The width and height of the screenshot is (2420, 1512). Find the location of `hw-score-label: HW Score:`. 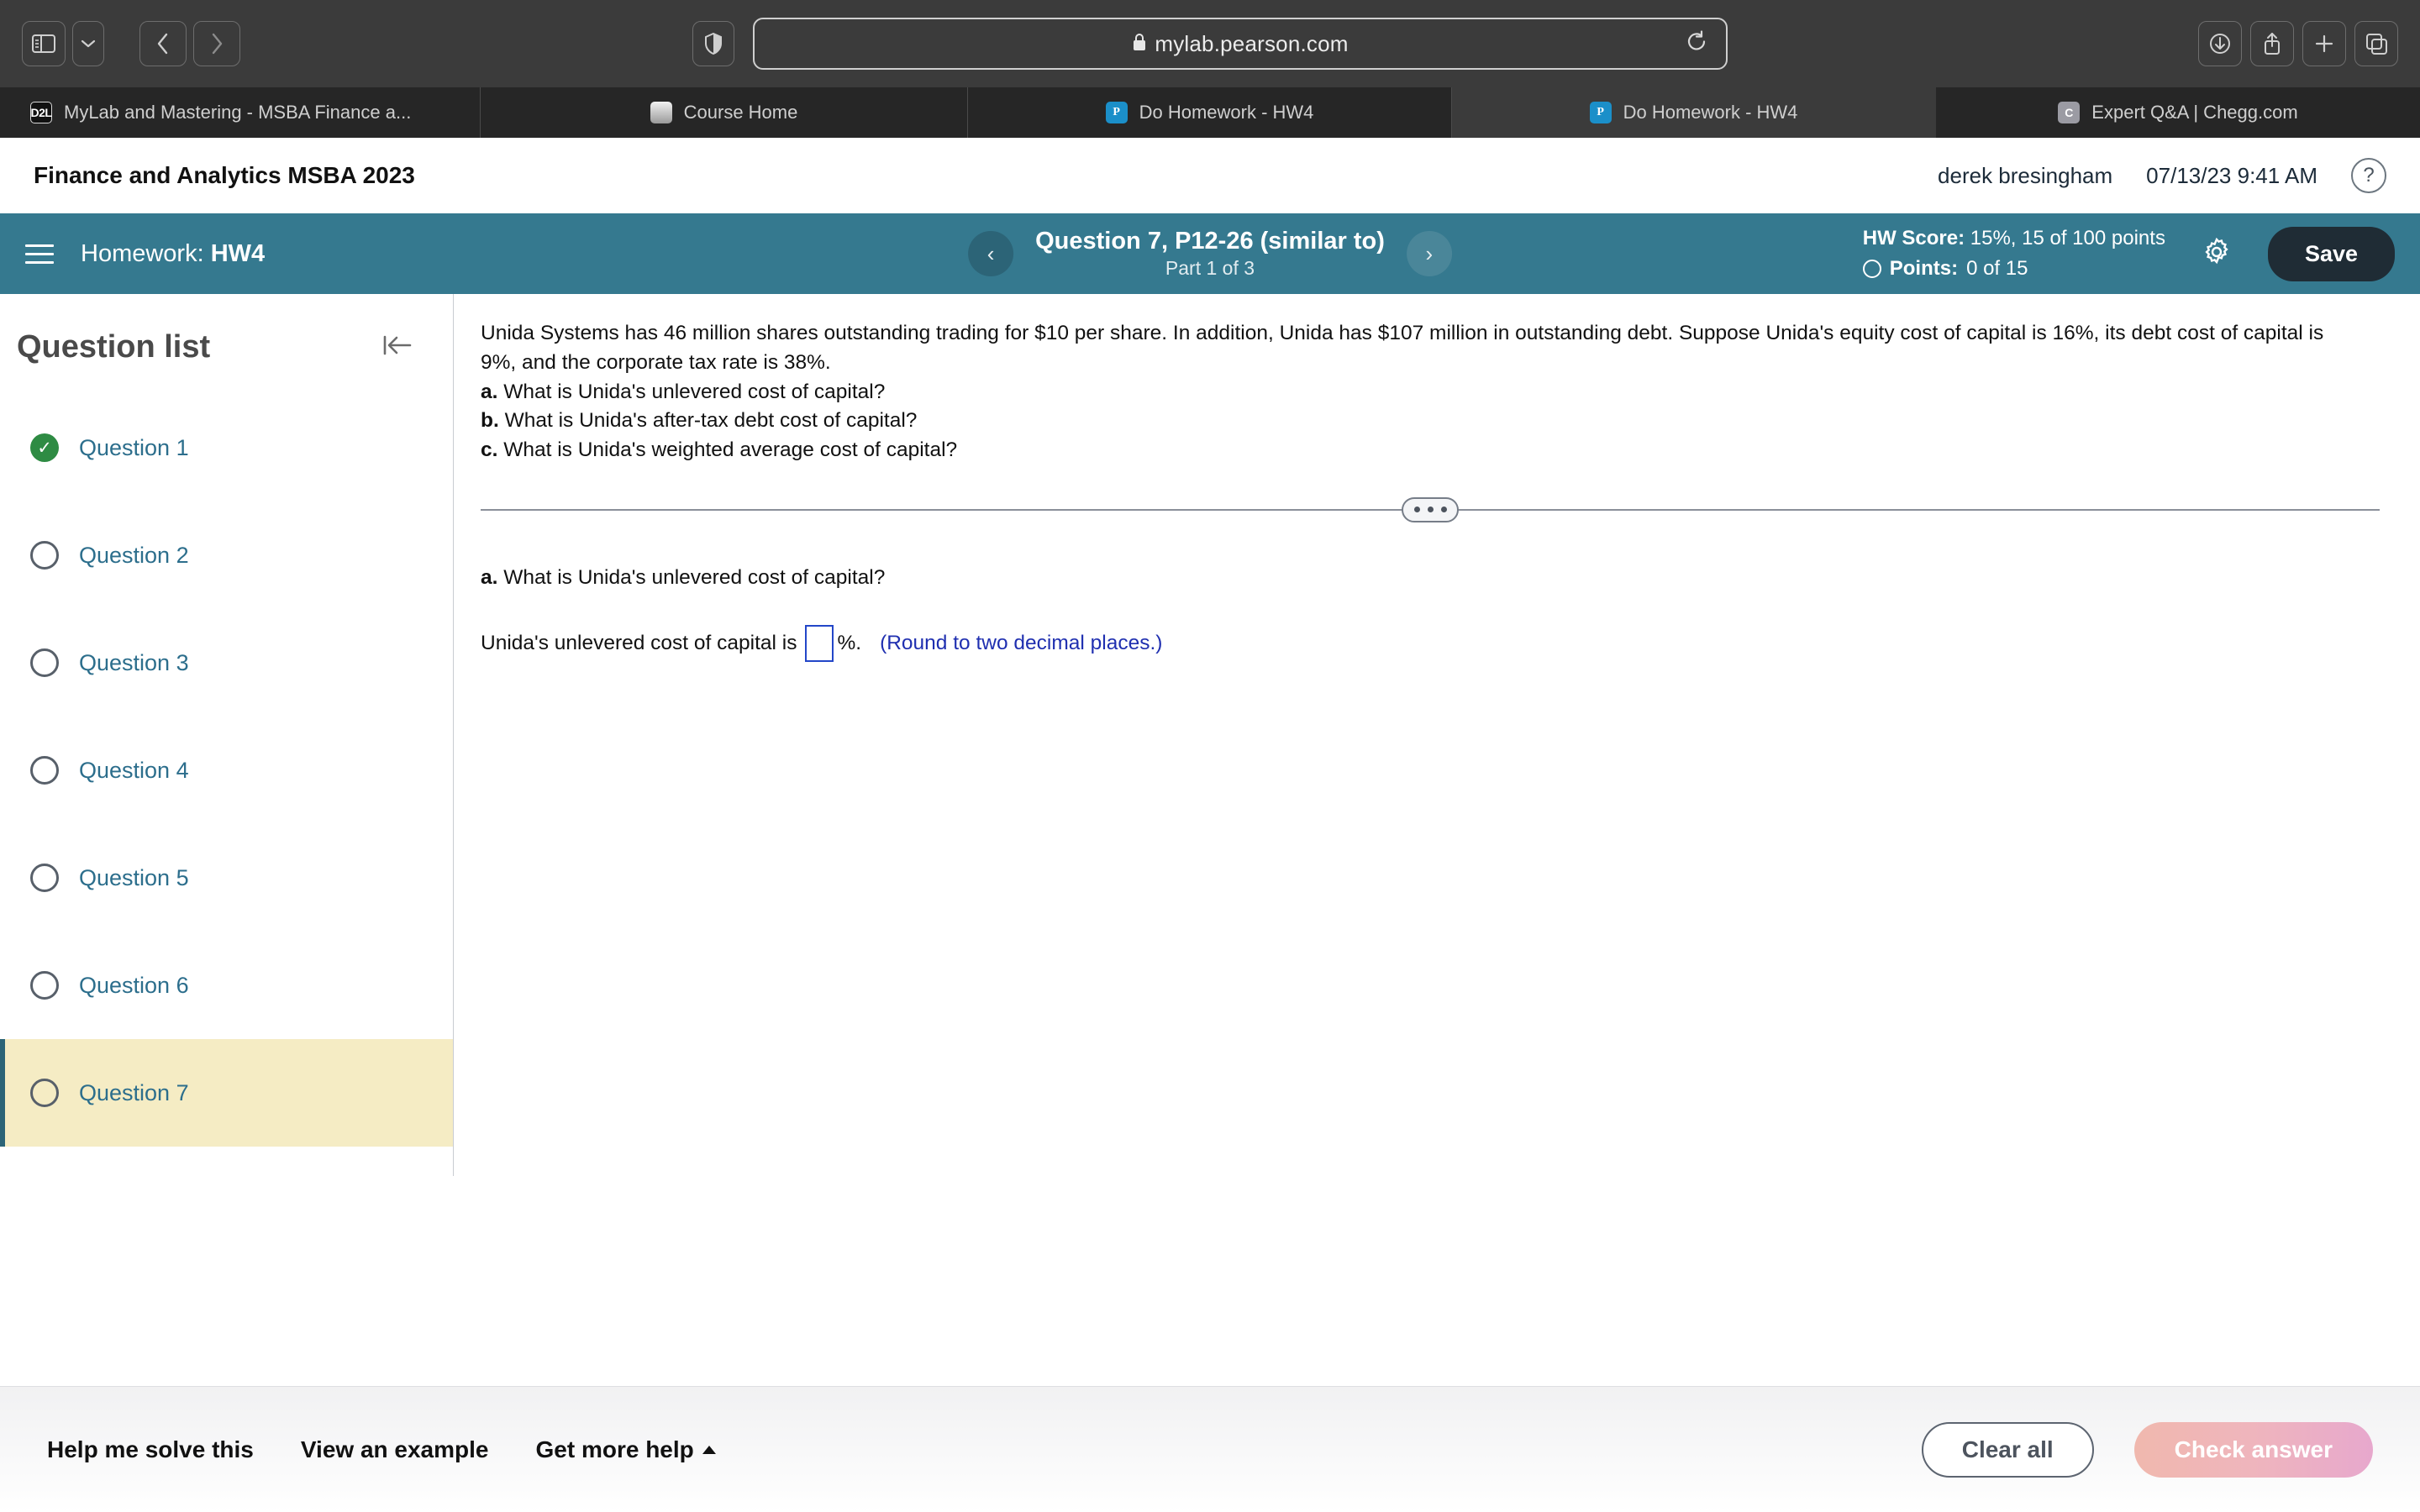

hw-score-label: HW Score: is located at coordinates (1914, 238).